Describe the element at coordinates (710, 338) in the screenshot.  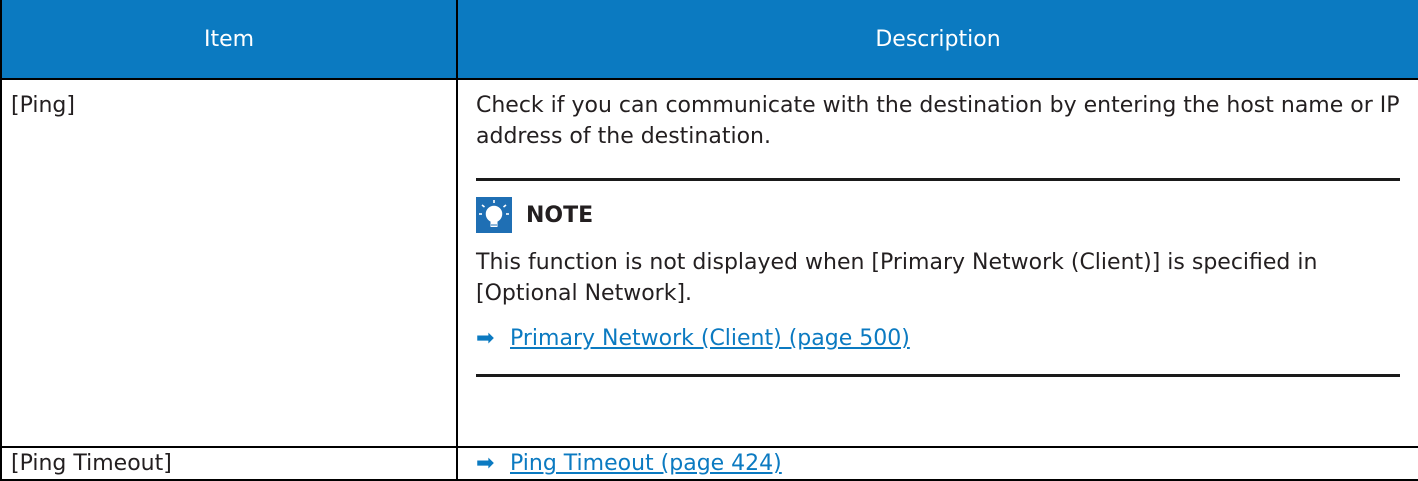
I see `primary-network-link: Primary Network (Client) (page 500)` at that location.